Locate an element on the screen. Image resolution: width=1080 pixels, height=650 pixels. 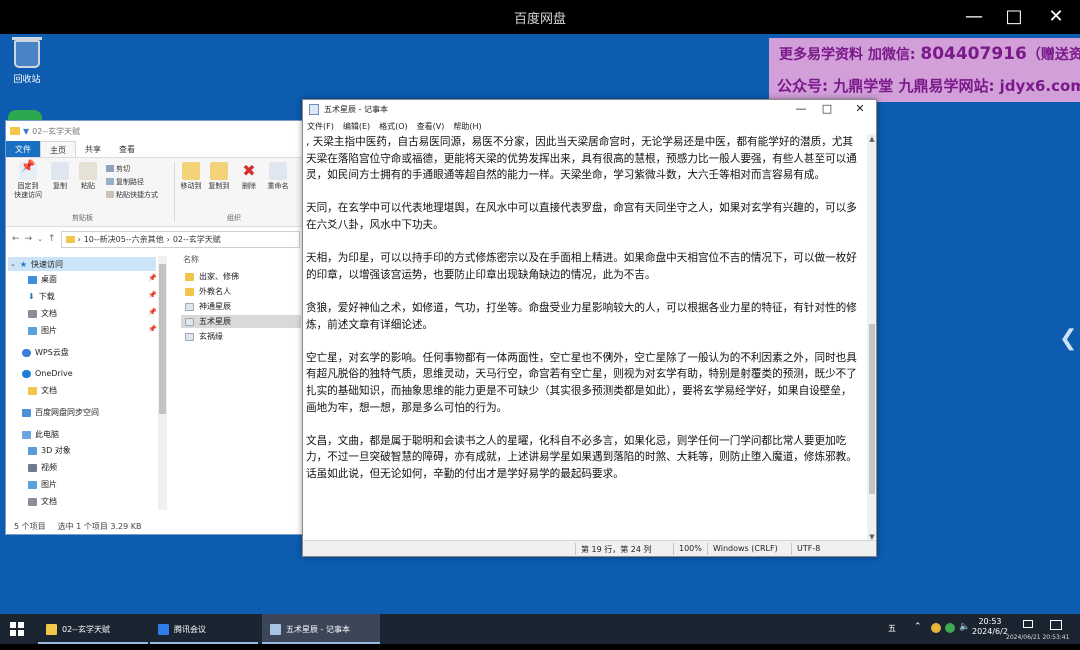
tray-app-icon is located at coordinates (936, 628).